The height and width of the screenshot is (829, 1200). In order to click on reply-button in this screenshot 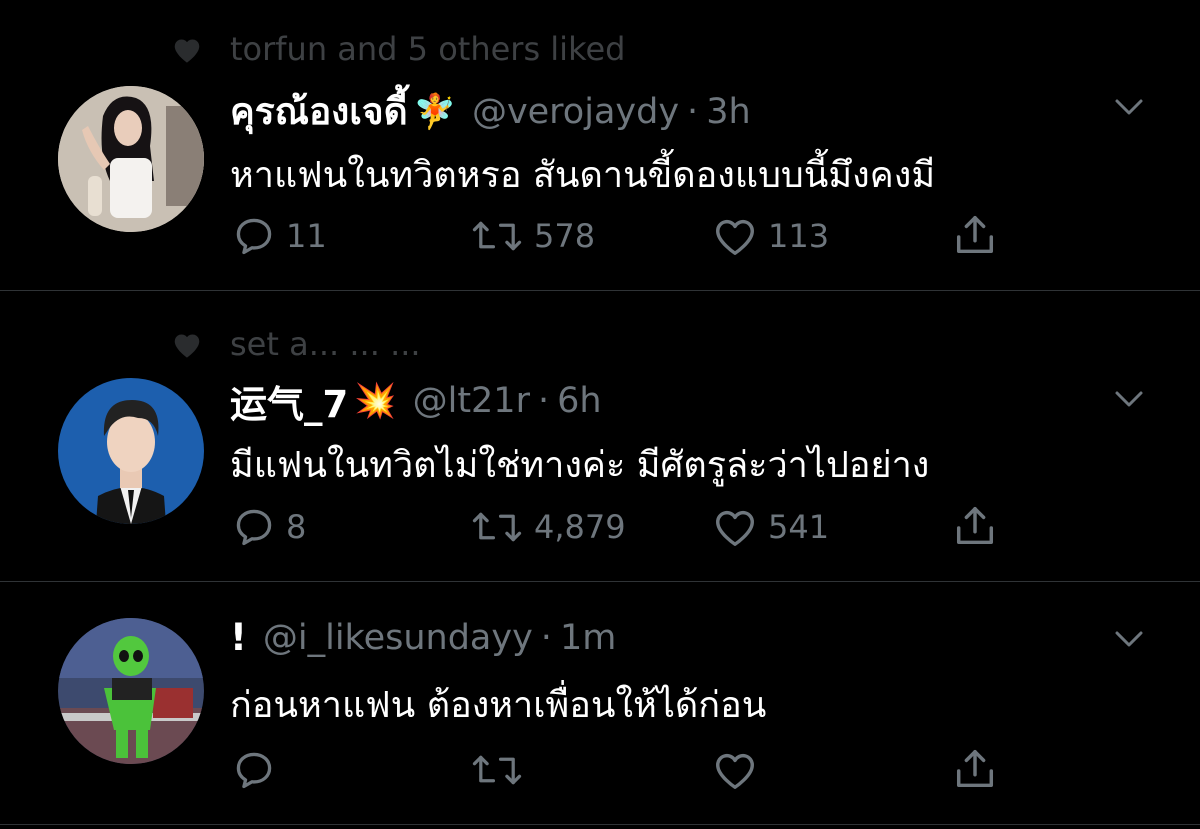, I will do `click(259, 770)`.